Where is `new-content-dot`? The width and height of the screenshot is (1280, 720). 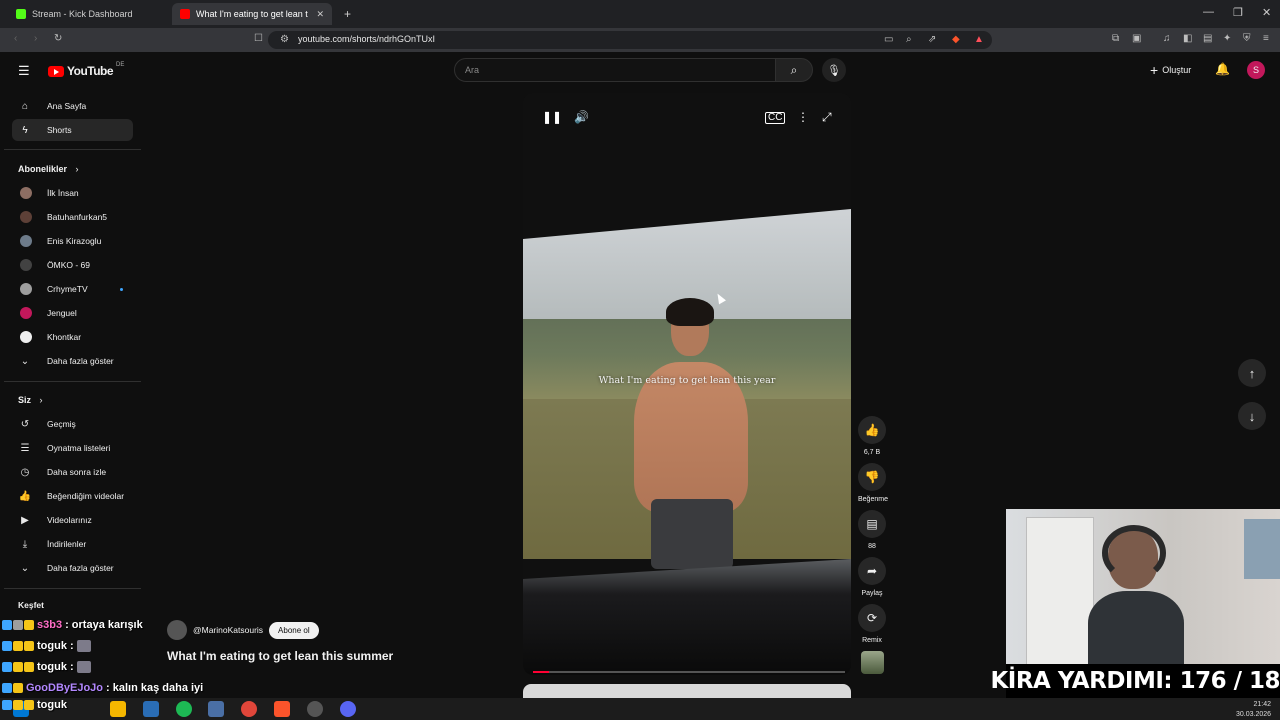
new-content-dot is located at coordinates (121, 289).